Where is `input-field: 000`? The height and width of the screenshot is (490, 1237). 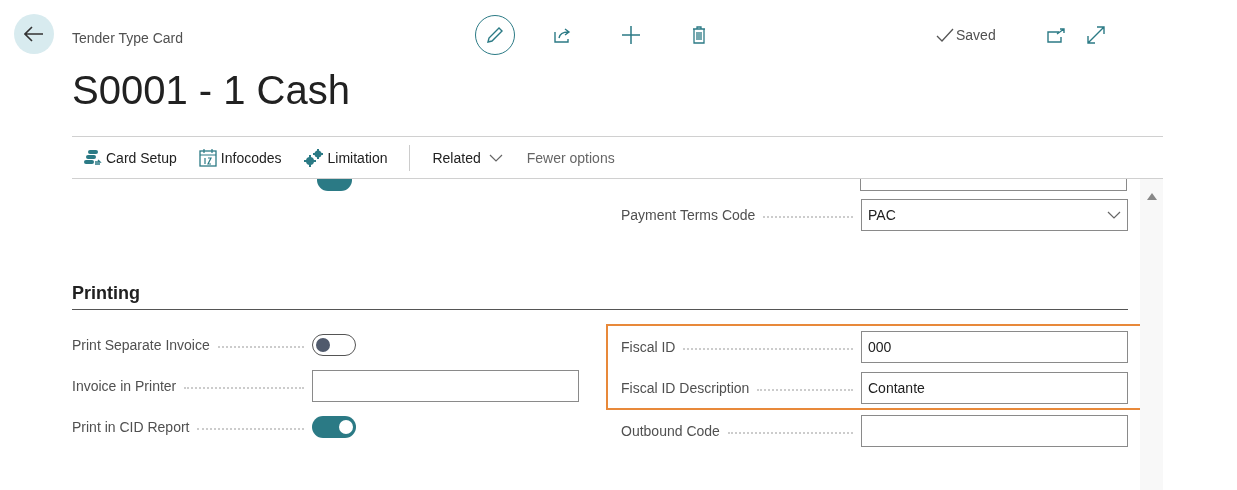
input-field: 000 is located at coordinates (994, 346).